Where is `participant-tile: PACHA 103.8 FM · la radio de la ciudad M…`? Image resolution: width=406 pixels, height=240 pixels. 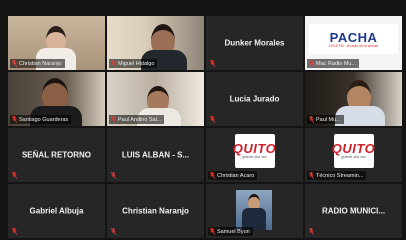 participant-tile: PACHA 103.8 FM · la radio de la ciudad M… is located at coordinates (353, 43).